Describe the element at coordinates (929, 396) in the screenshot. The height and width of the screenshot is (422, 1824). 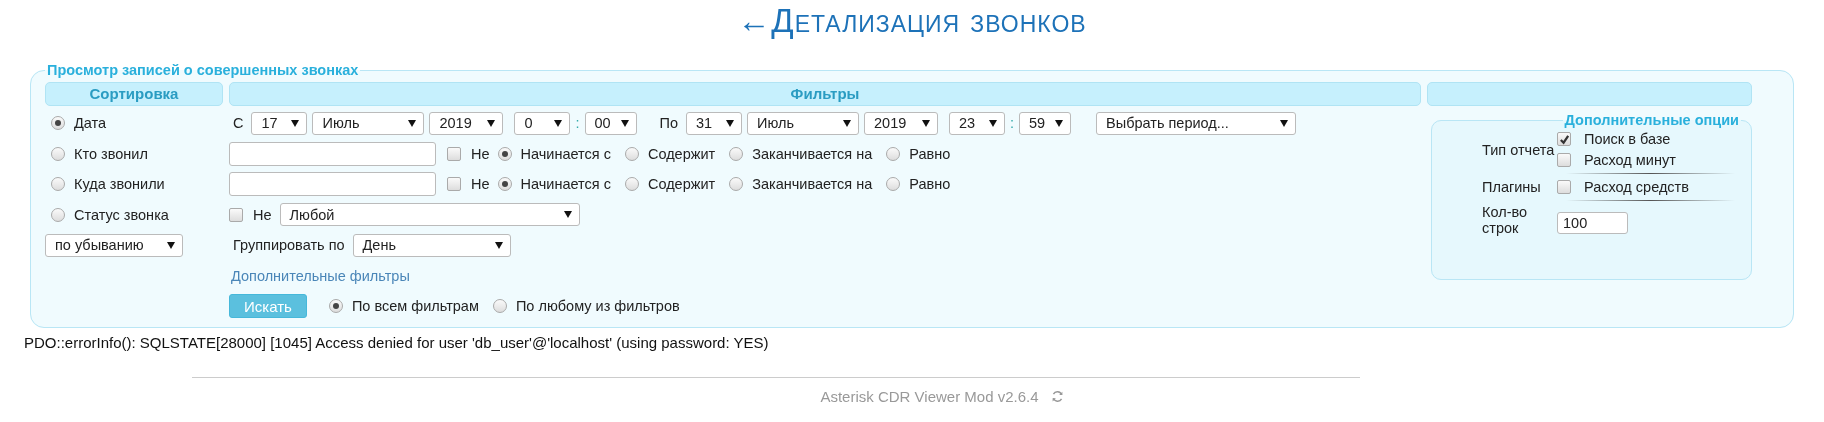
I see `footer-text: Asterisk CDR Viewer Mod v2.6.4` at that location.